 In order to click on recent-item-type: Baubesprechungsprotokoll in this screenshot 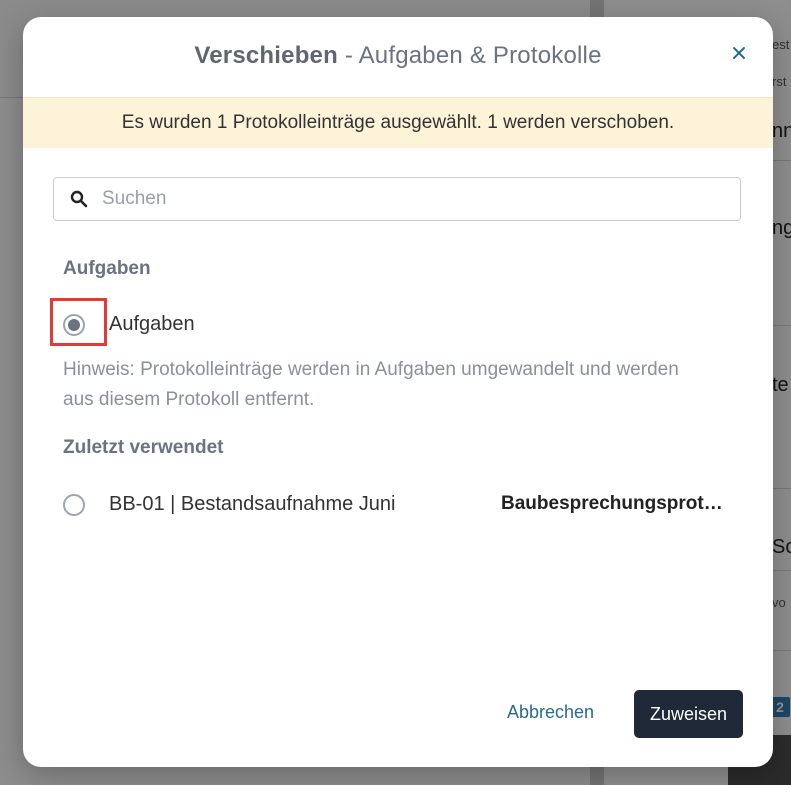, I will do `click(617, 503)`.